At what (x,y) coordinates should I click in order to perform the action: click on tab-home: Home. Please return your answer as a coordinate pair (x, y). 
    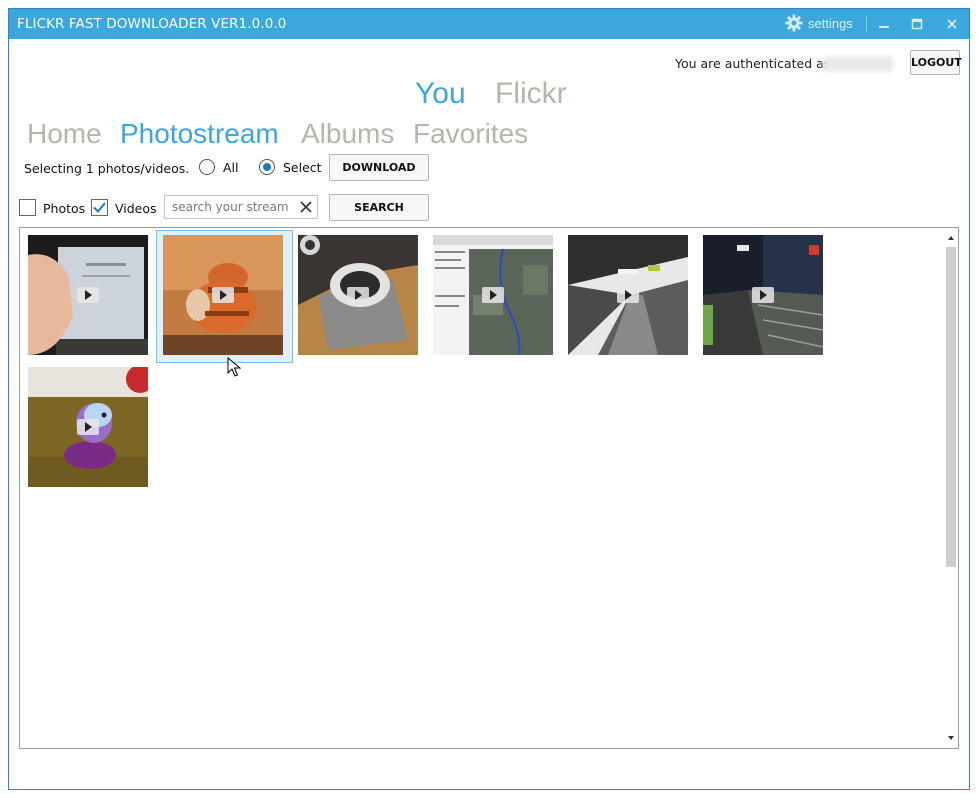
    Looking at the image, I should click on (64, 134).